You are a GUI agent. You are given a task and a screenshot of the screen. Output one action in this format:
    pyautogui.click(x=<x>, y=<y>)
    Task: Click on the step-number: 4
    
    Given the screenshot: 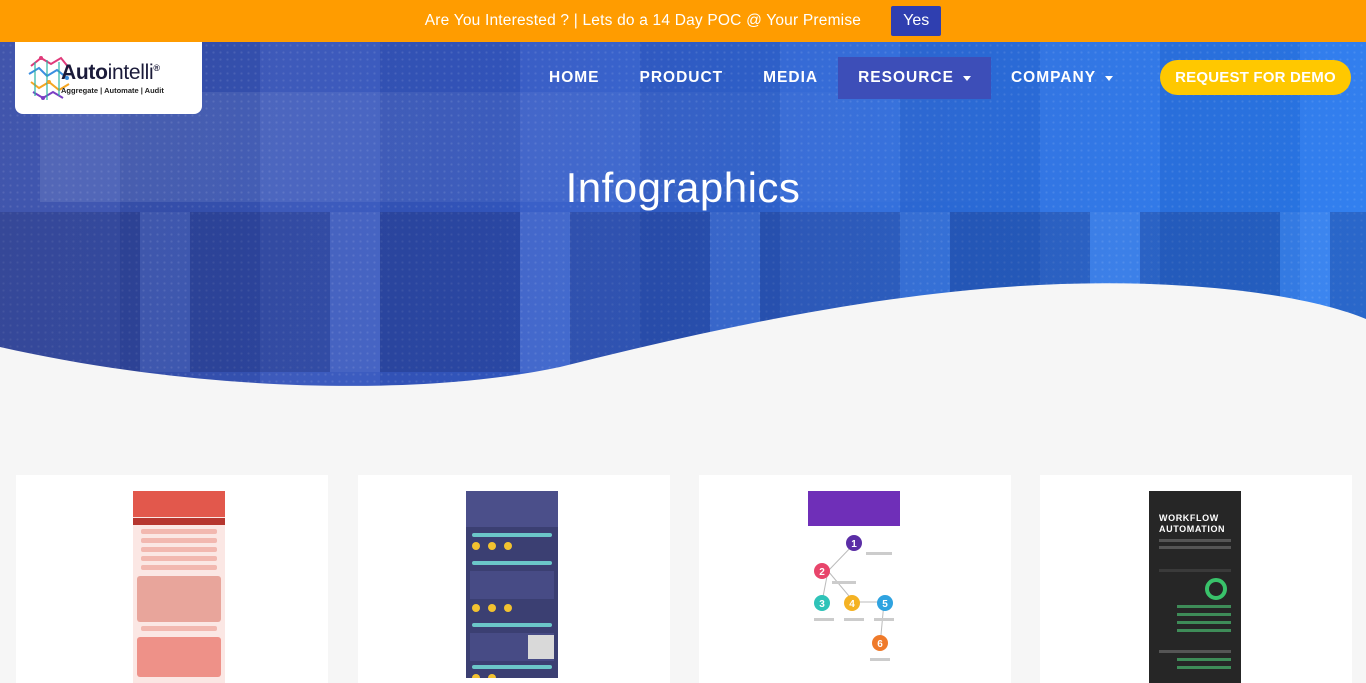 What is the action you would take?
    pyautogui.click(x=852, y=604)
    